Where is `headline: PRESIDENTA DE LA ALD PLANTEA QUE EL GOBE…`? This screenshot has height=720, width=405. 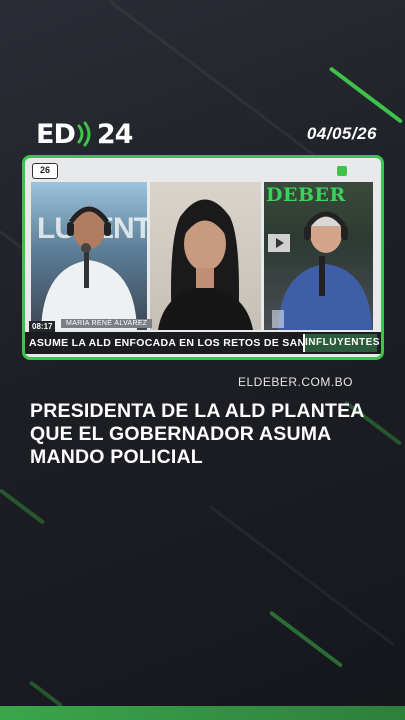
headline: PRESIDENTA DE LA ALD PLANTEA QUE EL GOBE… is located at coordinates (210, 434).